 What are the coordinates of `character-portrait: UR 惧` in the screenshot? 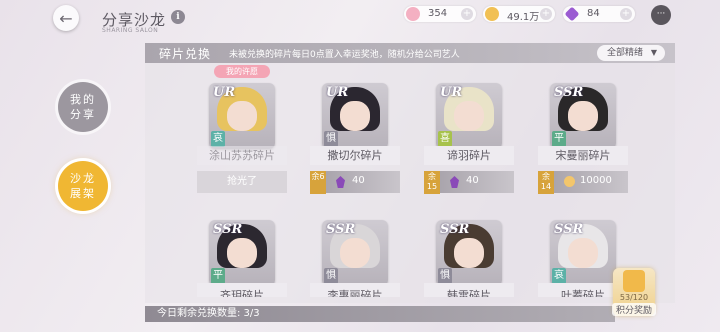 It's located at (355, 116).